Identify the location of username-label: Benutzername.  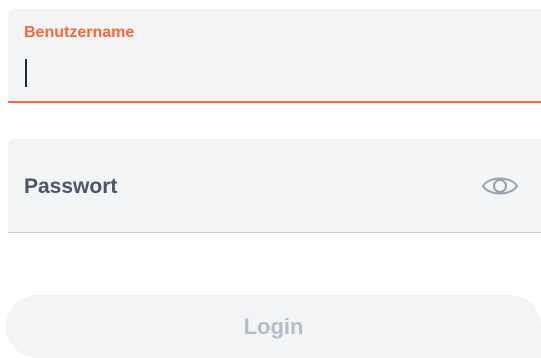
(79, 32).